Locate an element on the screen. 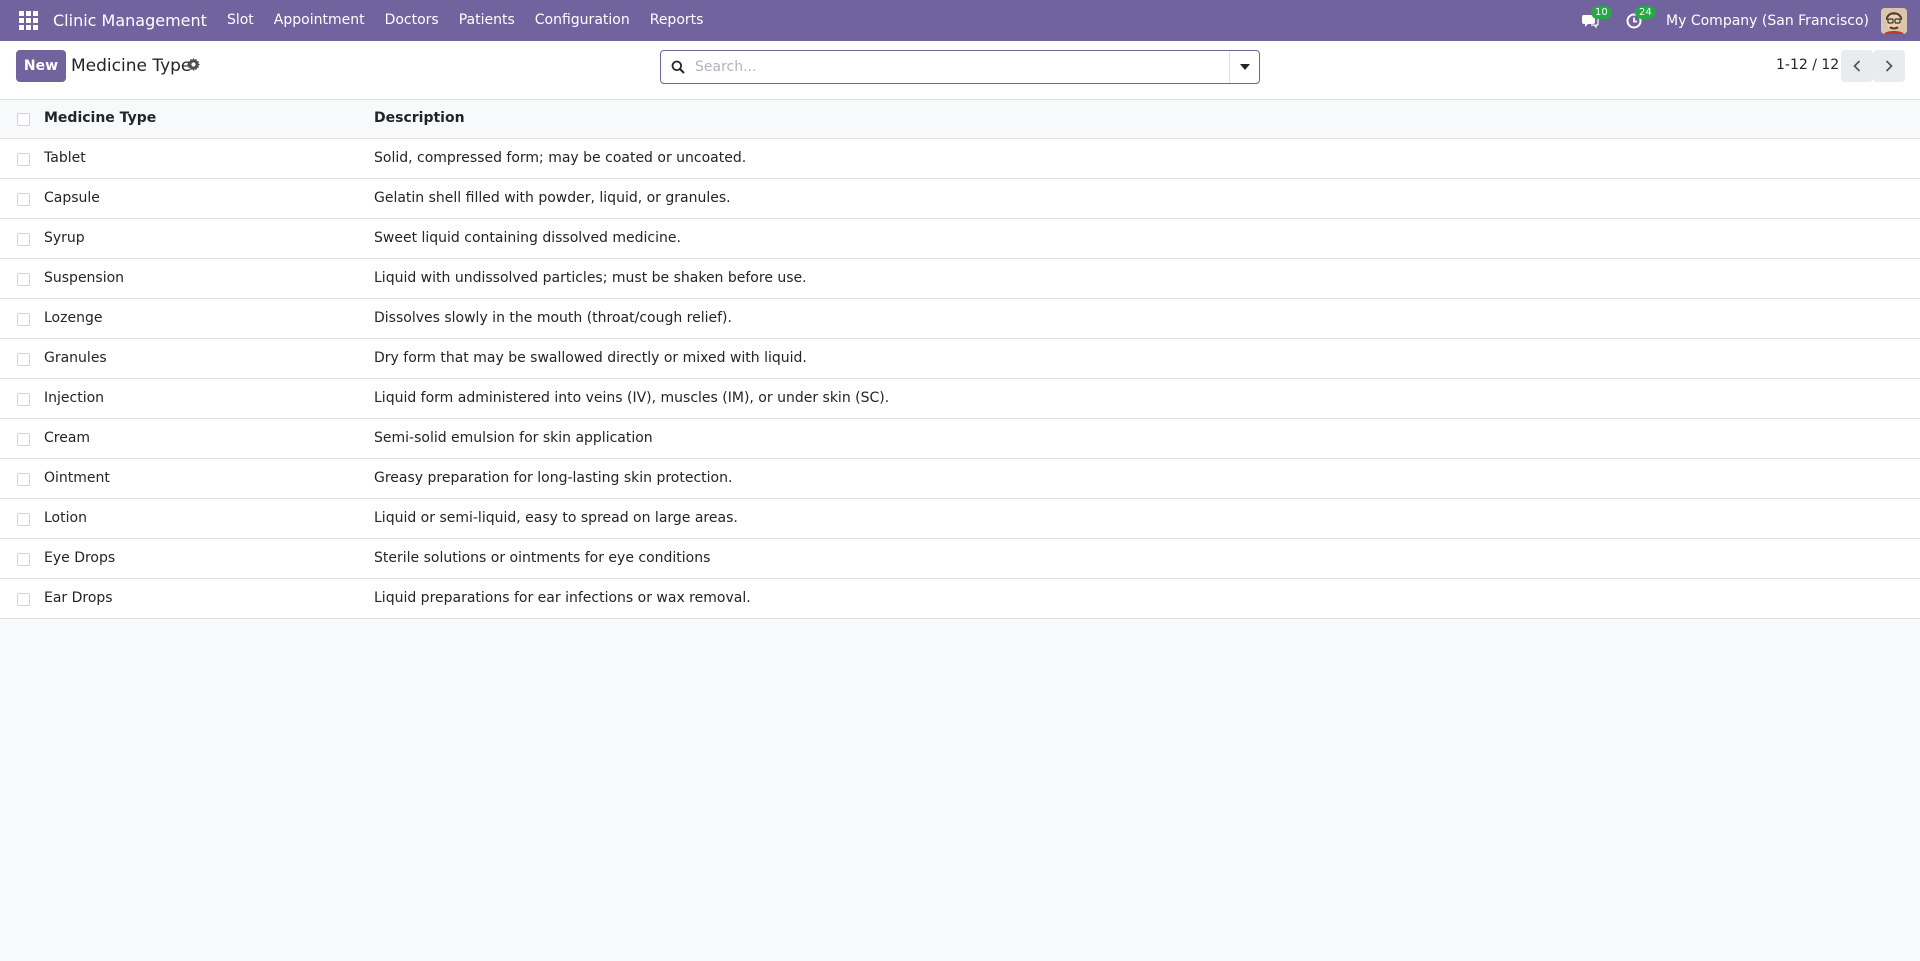 Image resolution: width=1920 pixels, height=961 pixels. systray: 10 24 My Company (San Francisco) is located at coordinates (1746, 20).